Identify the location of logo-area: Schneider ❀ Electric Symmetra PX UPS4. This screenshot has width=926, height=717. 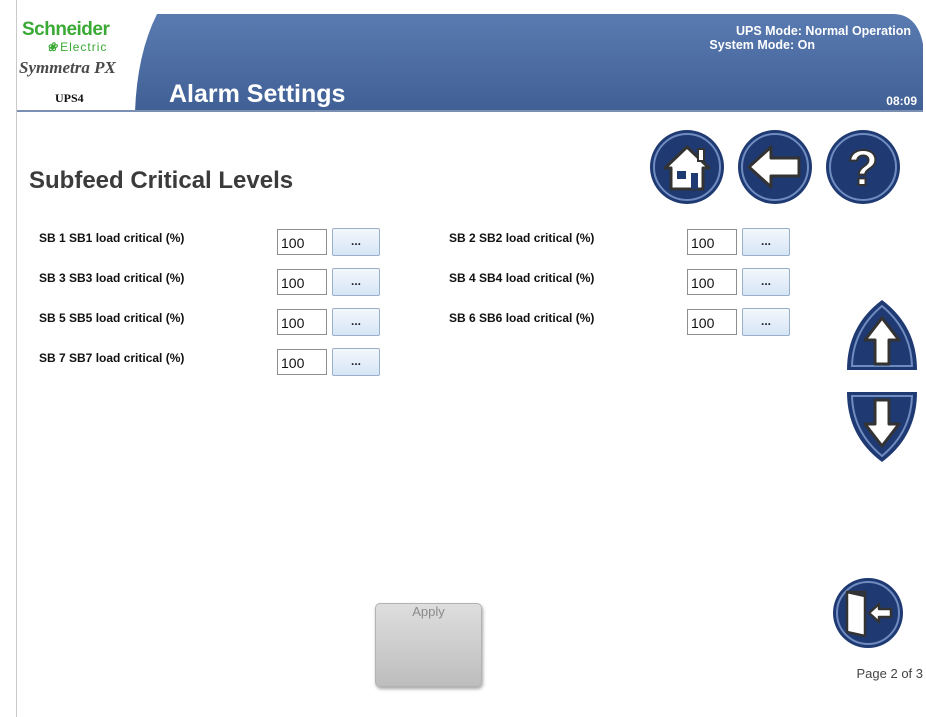
(76, 63).